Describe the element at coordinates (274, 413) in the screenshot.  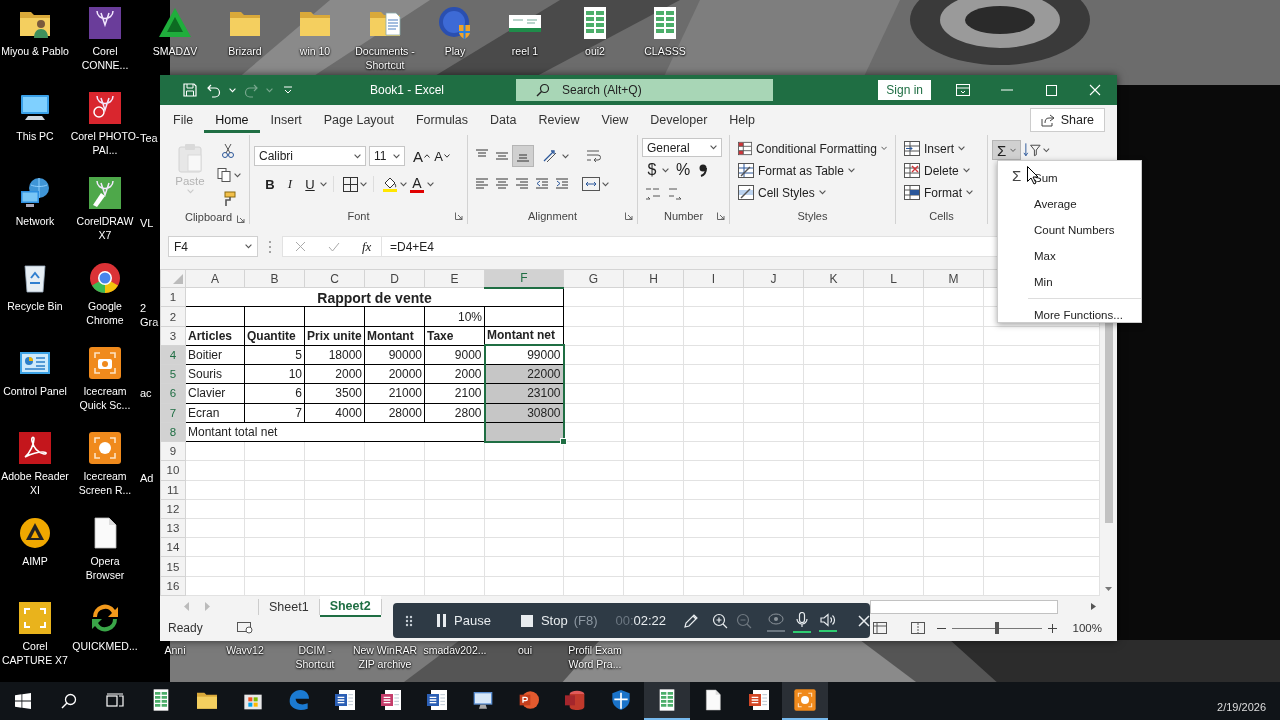
I see `table-cell: 7` at that location.